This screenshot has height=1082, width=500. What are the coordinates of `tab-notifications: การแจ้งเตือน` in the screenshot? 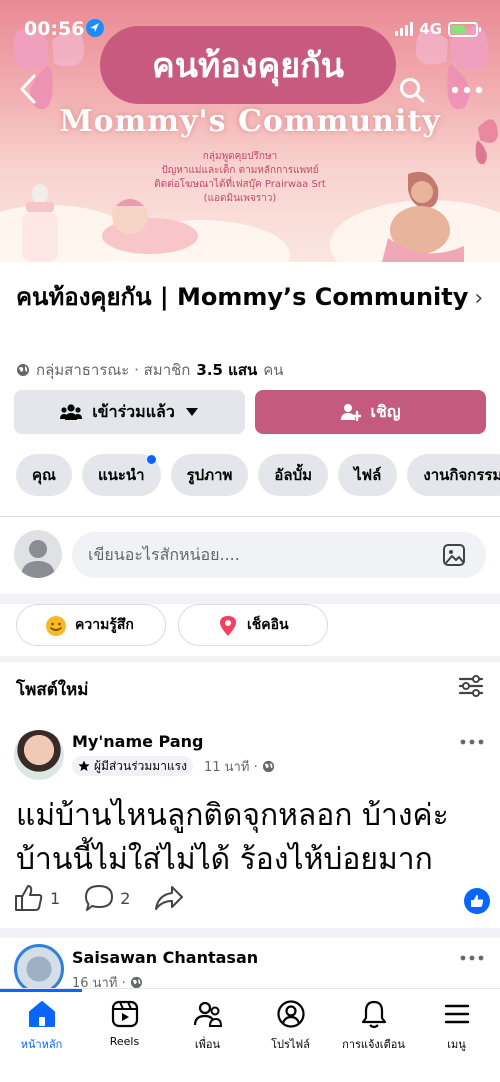 It's located at (373, 1026).